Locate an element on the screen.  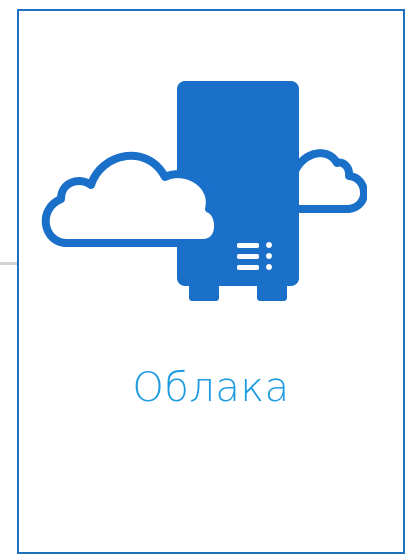
server-foot-left is located at coordinates (204, 291).